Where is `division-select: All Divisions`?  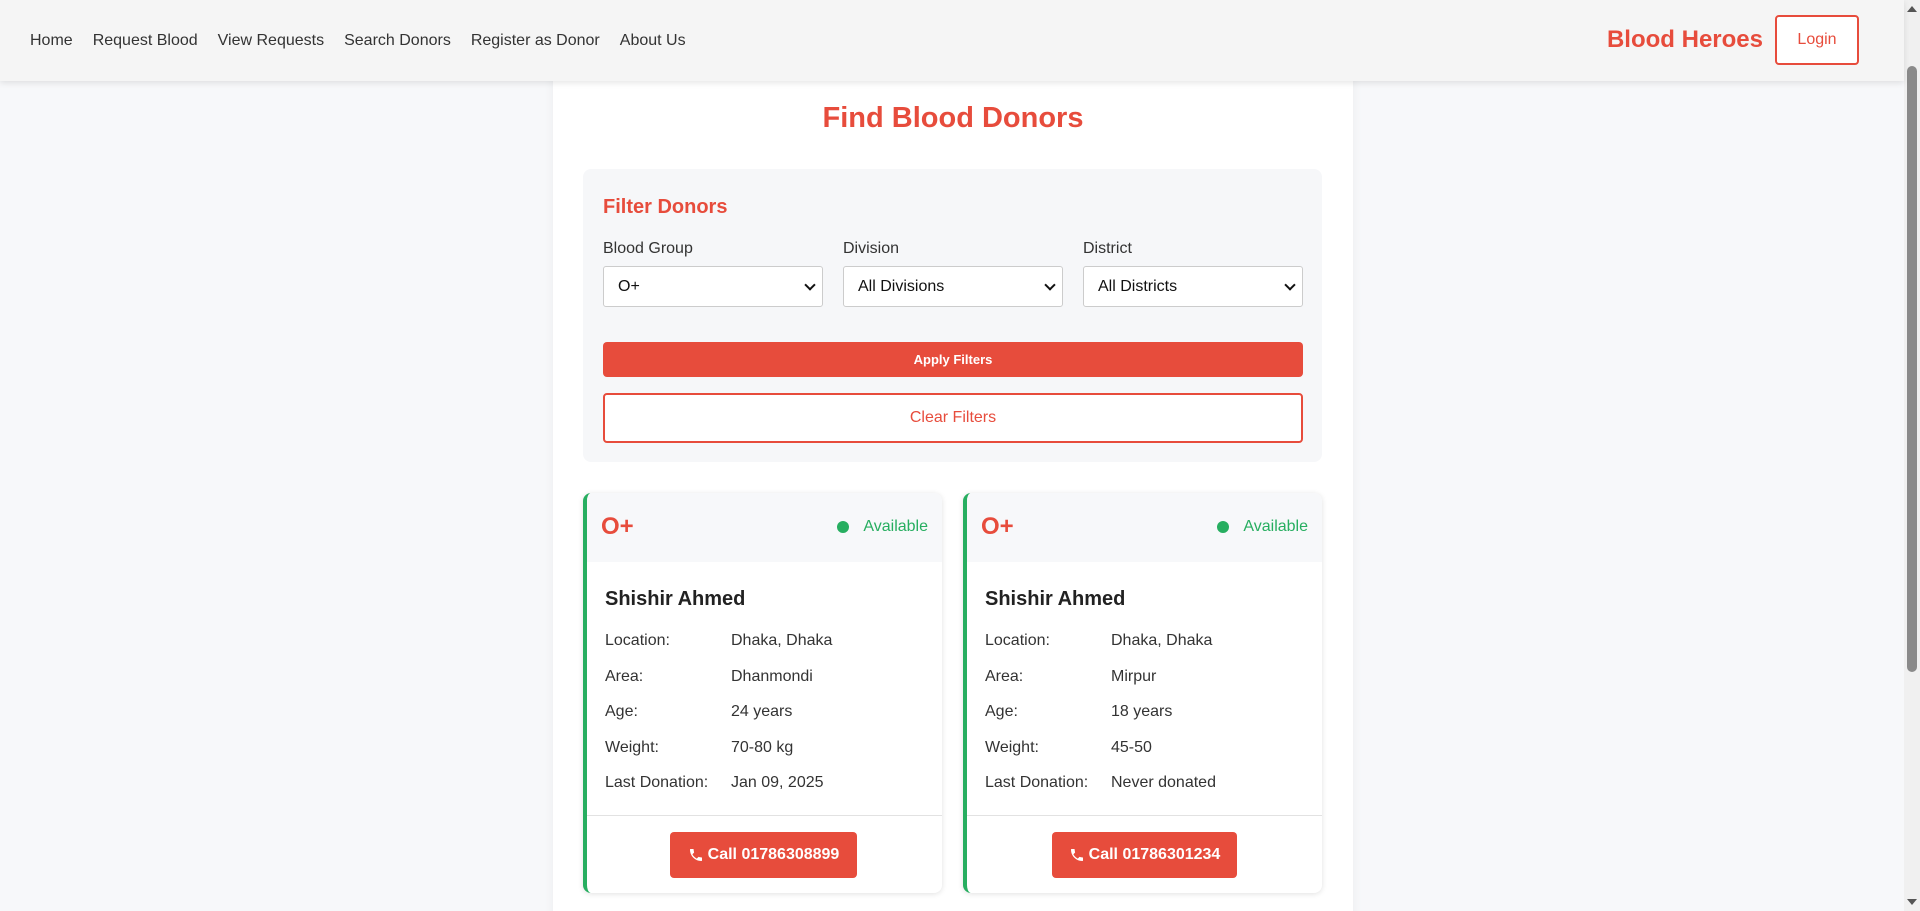
division-select: All Divisions is located at coordinates (953, 286).